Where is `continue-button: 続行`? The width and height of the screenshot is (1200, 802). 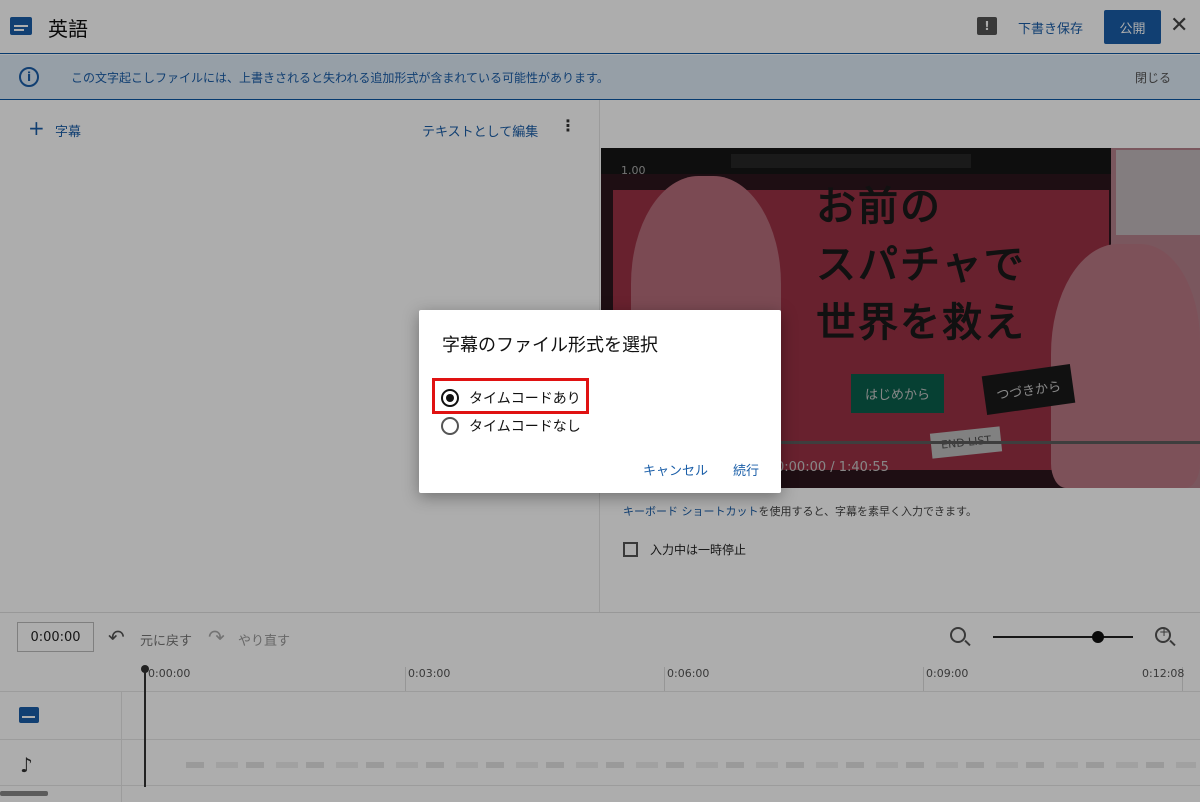
continue-button: 続行 is located at coordinates (746, 469).